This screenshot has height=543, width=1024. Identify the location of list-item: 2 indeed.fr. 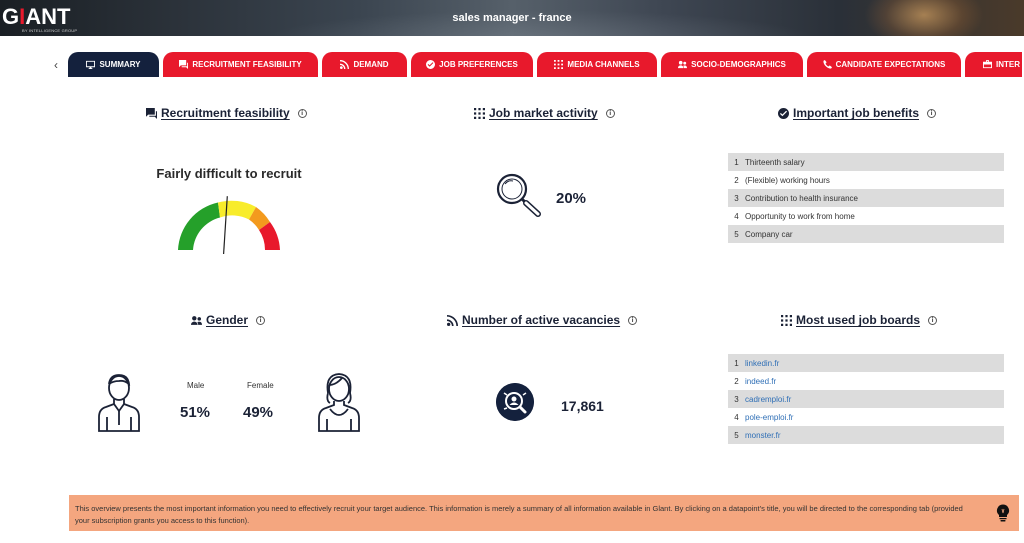
(755, 381).